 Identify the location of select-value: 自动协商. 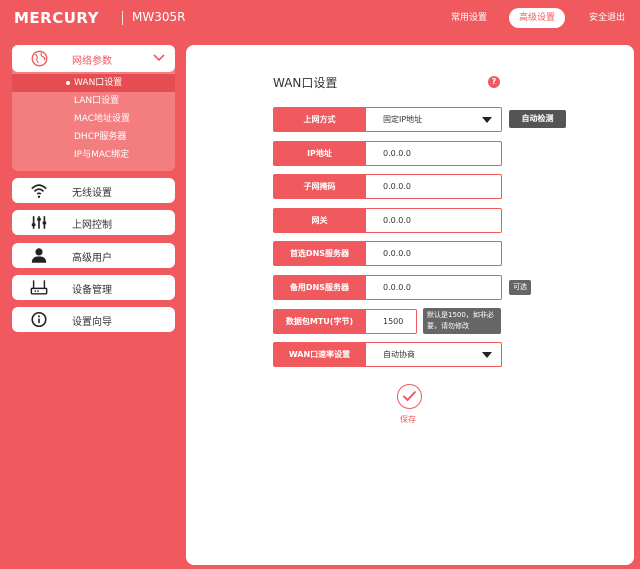
(399, 354).